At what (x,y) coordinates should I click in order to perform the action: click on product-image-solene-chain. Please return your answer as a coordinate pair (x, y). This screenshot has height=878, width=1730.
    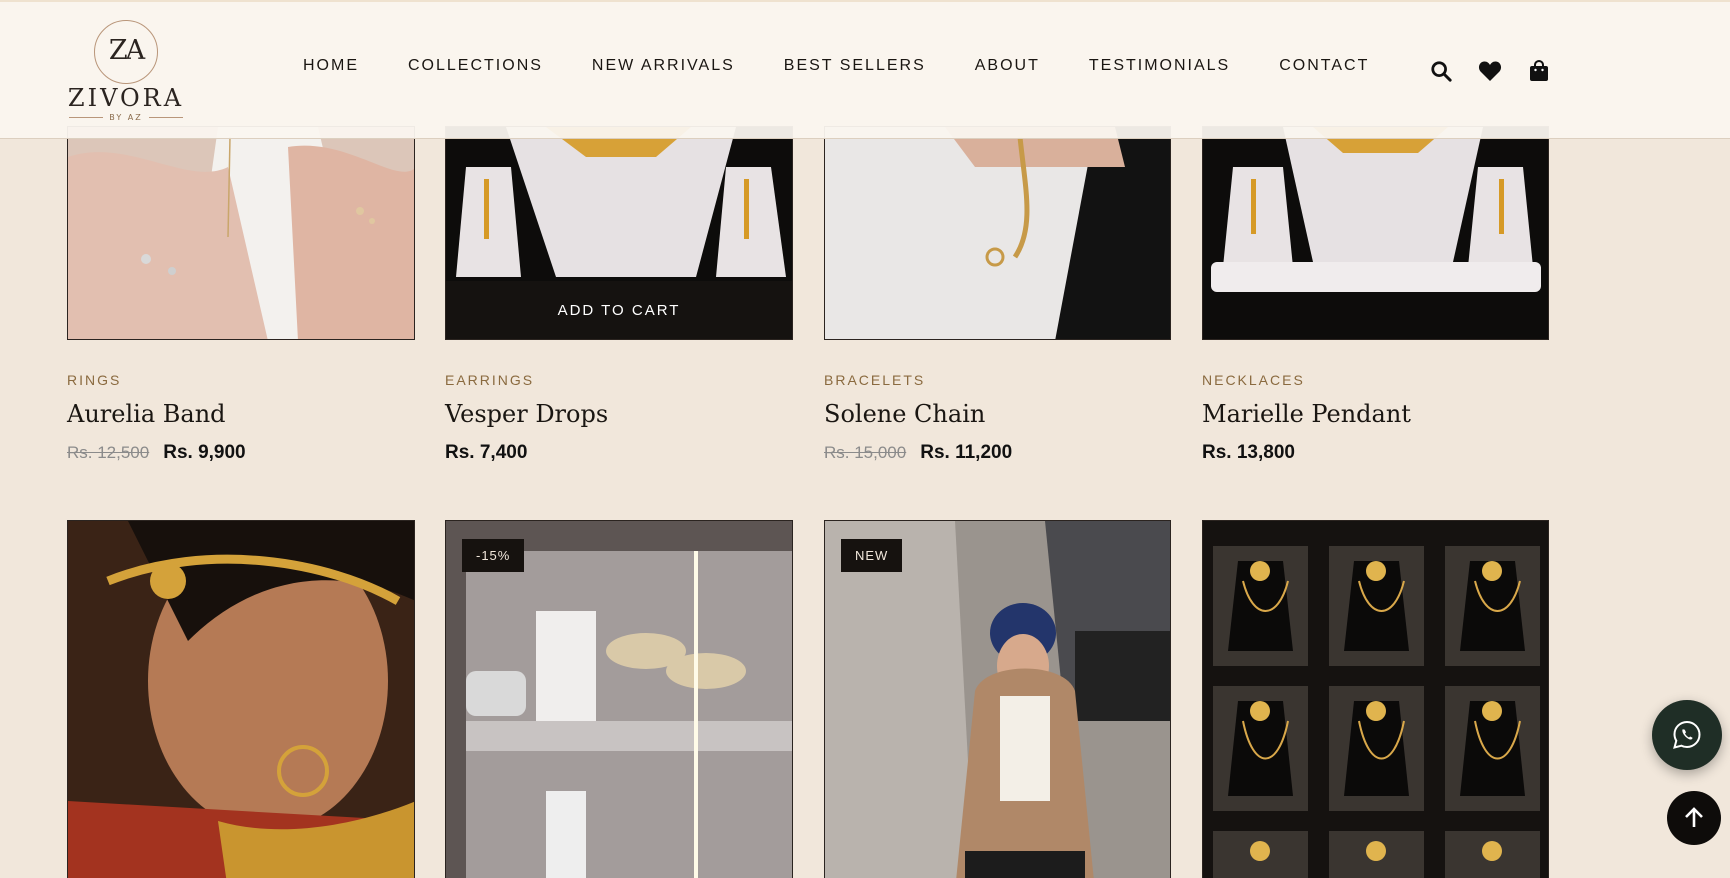
    Looking at the image, I should click on (997, 233).